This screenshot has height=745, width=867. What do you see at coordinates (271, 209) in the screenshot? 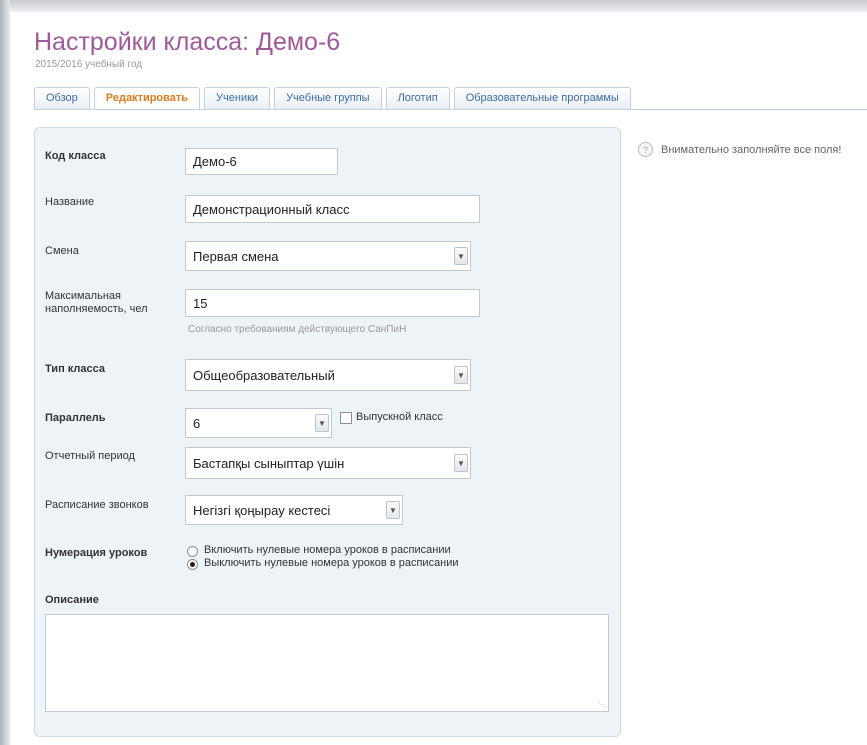
I see `name-value: Демонстрационный класс` at bounding box center [271, 209].